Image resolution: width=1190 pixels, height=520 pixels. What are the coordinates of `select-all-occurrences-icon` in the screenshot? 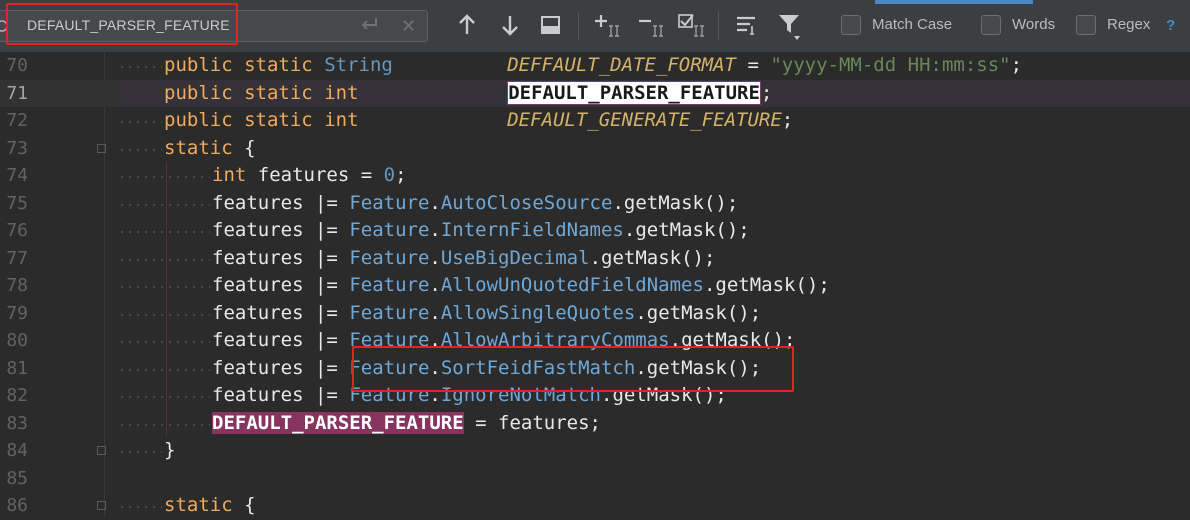 It's located at (551, 25).